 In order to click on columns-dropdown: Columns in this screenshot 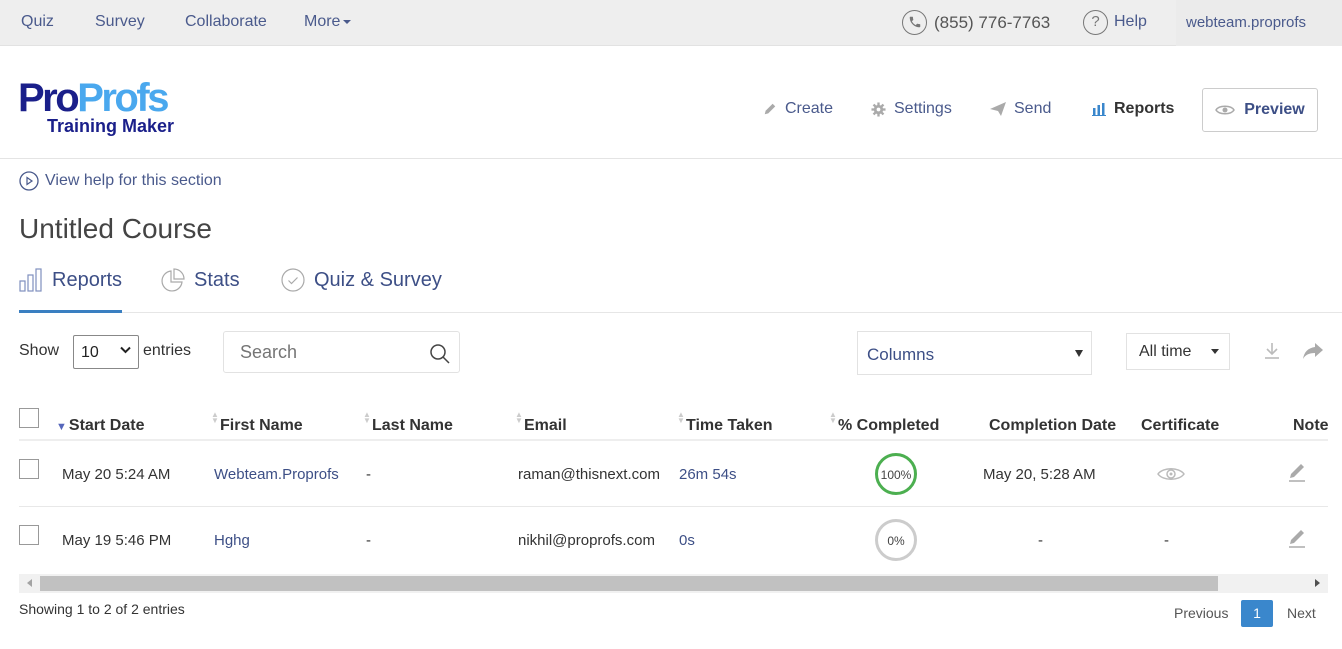, I will do `click(974, 353)`.